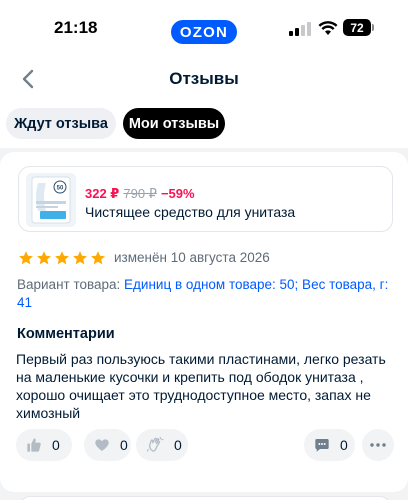  I want to click on heart-button: 0, so click(107, 445).